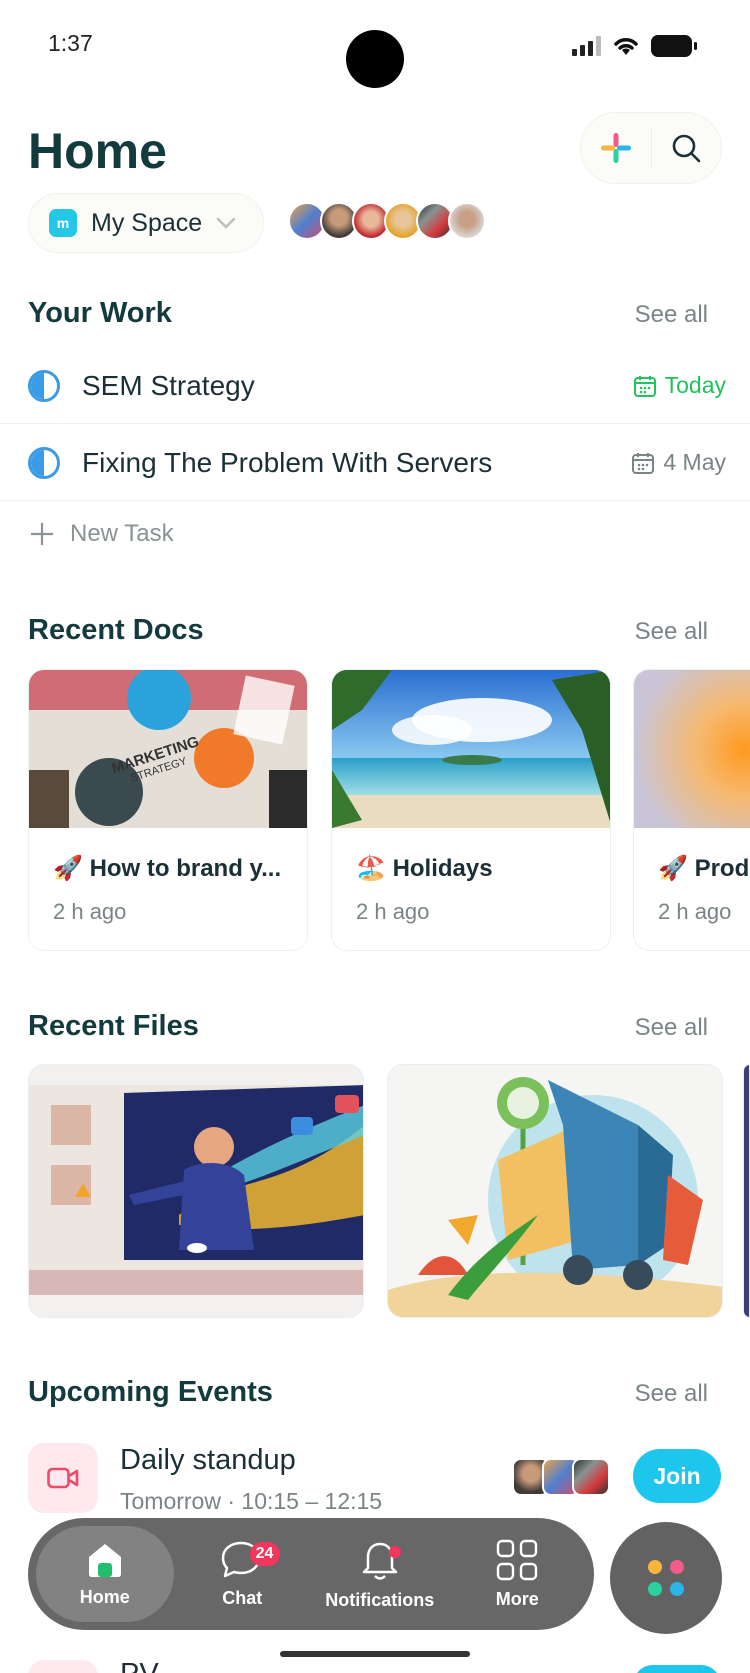 This screenshot has height=1673, width=750. What do you see at coordinates (695, 385) in the screenshot?
I see `task-due-date: Today` at bounding box center [695, 385].